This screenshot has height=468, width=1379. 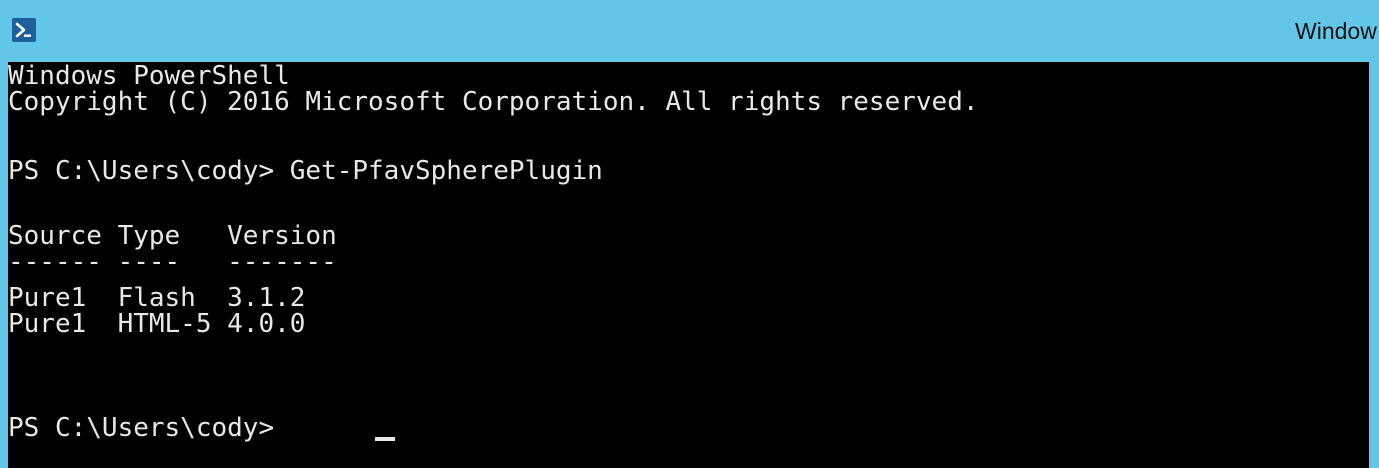 What do you see at coordinates (172, 236) in the screenshot?
I see `console-line-table-header: Source Type Version` at bounding box center [172, 236].